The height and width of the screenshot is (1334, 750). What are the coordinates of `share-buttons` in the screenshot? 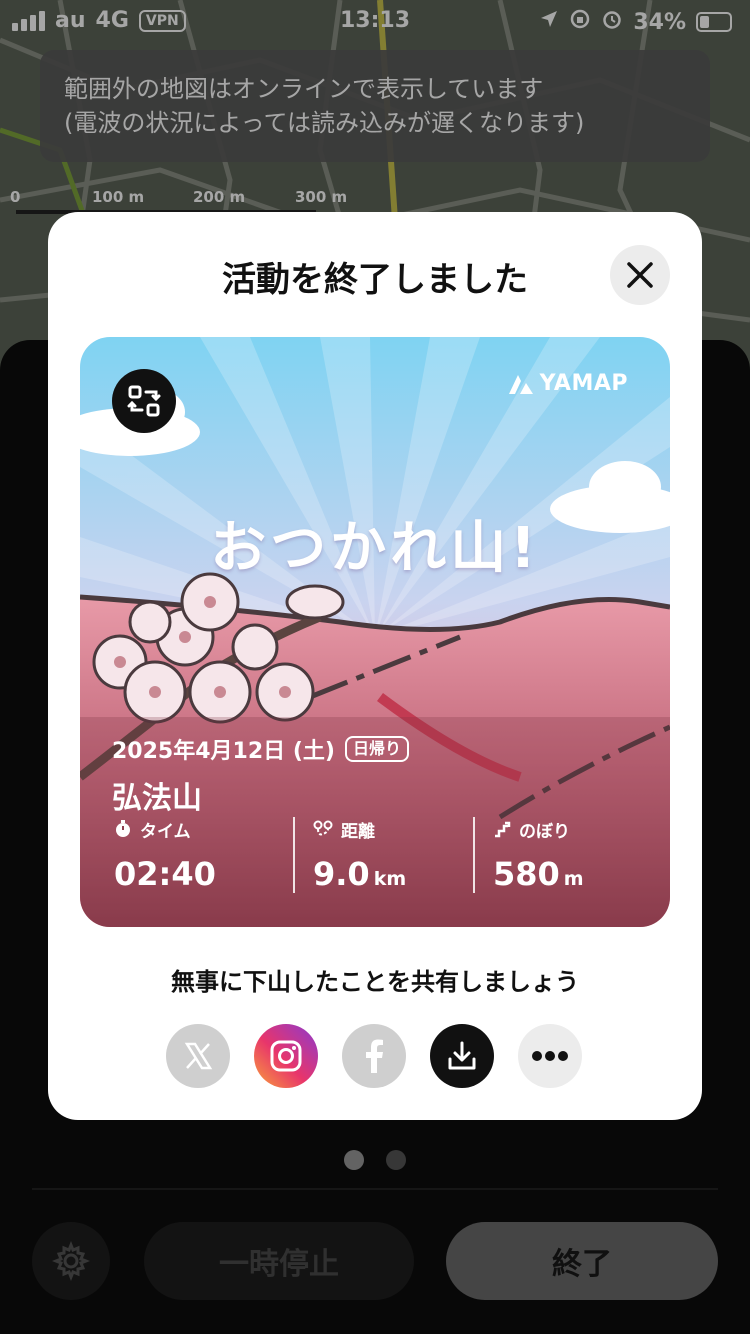 It's located at (374, 1056).